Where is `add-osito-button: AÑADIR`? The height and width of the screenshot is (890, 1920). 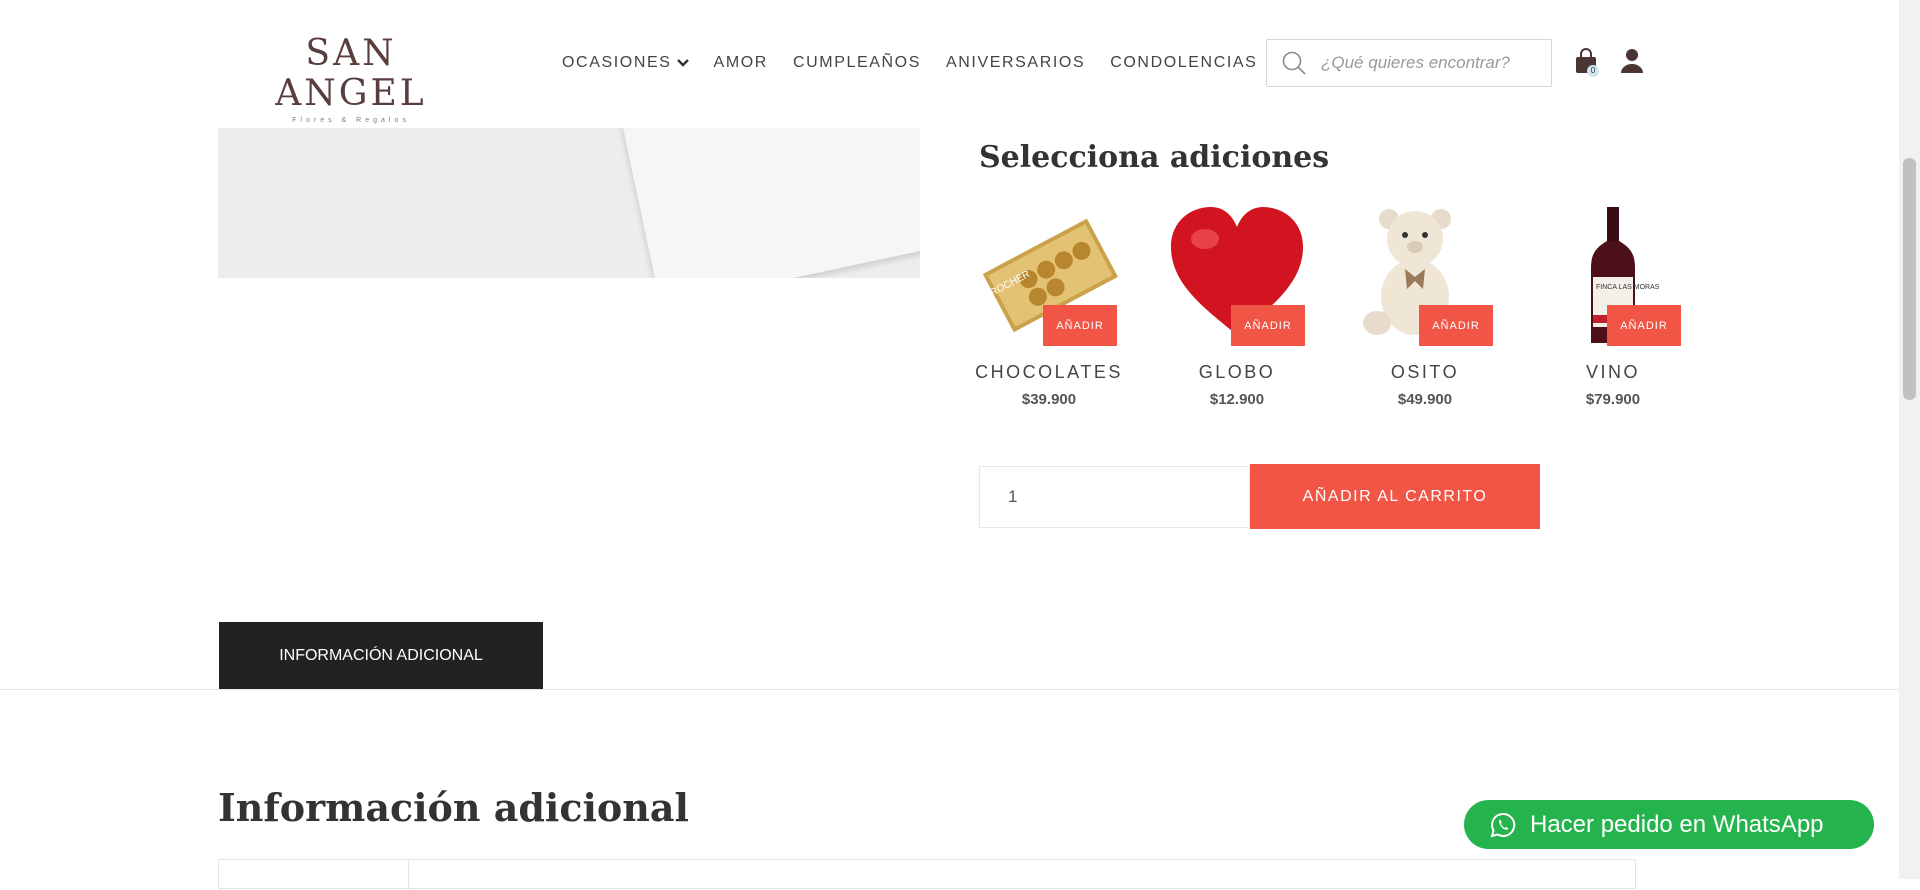 add-osito-button: AÑADIR is located at coordinates (1456, 325).